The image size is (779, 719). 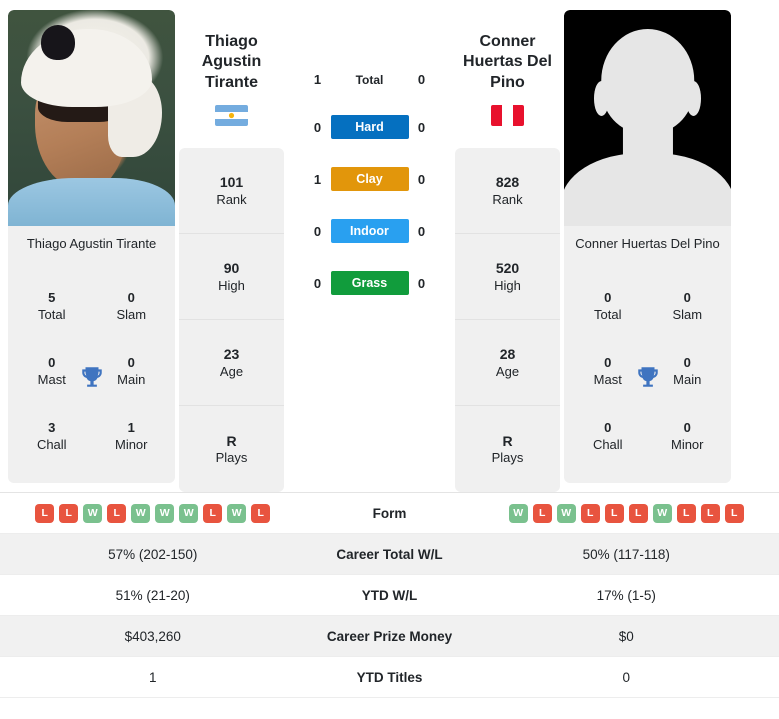 I want to click on right-profile-high-value: 520, so click(x=507, y=268).